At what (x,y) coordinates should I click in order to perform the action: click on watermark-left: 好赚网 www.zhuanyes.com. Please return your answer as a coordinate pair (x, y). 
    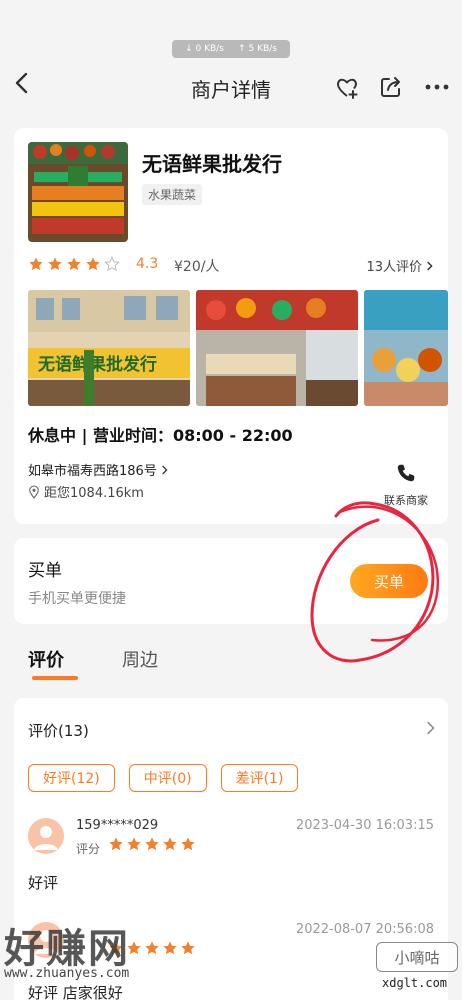
    Looking at the image, I should click on (100, 956).